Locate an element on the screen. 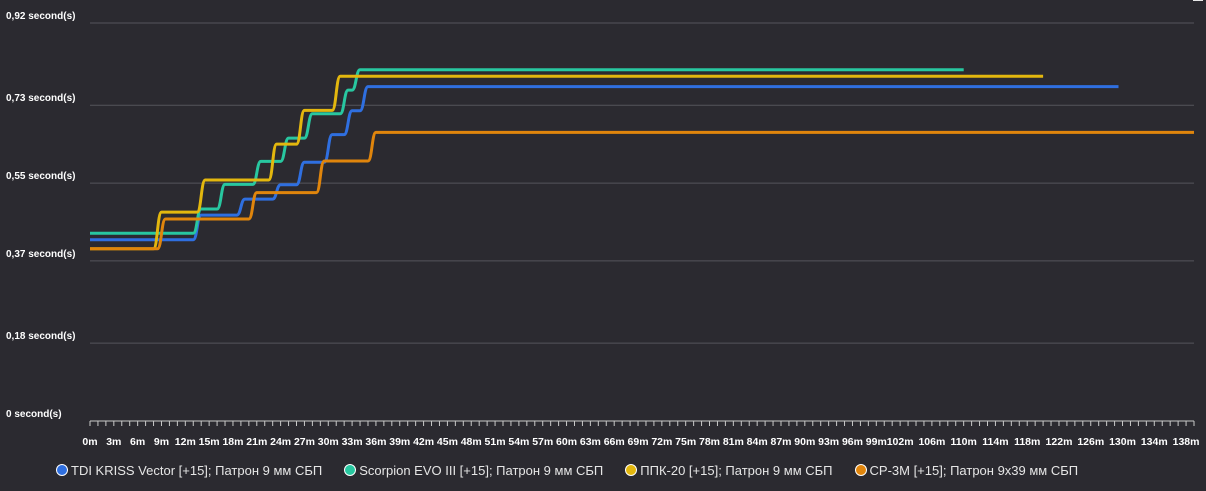  x-tick-label: 36m is located at coordinates (375, 442).